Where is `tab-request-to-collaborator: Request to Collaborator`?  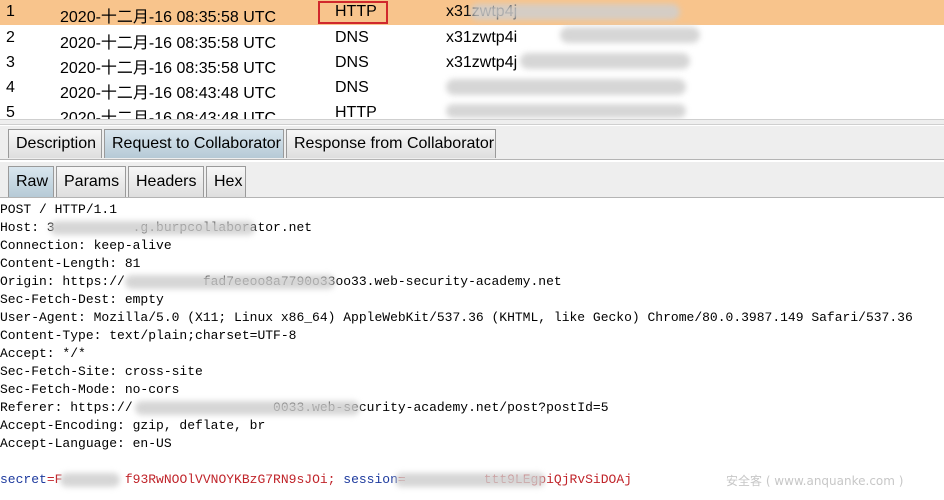
tab-request-to-collaborator: Request to Collaborator is located at coordinates (194, 143).